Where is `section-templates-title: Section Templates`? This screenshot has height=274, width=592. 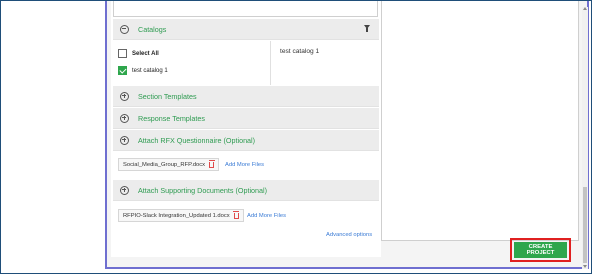
section-templates-title: Section Templates is located at coordinates (167, 96).